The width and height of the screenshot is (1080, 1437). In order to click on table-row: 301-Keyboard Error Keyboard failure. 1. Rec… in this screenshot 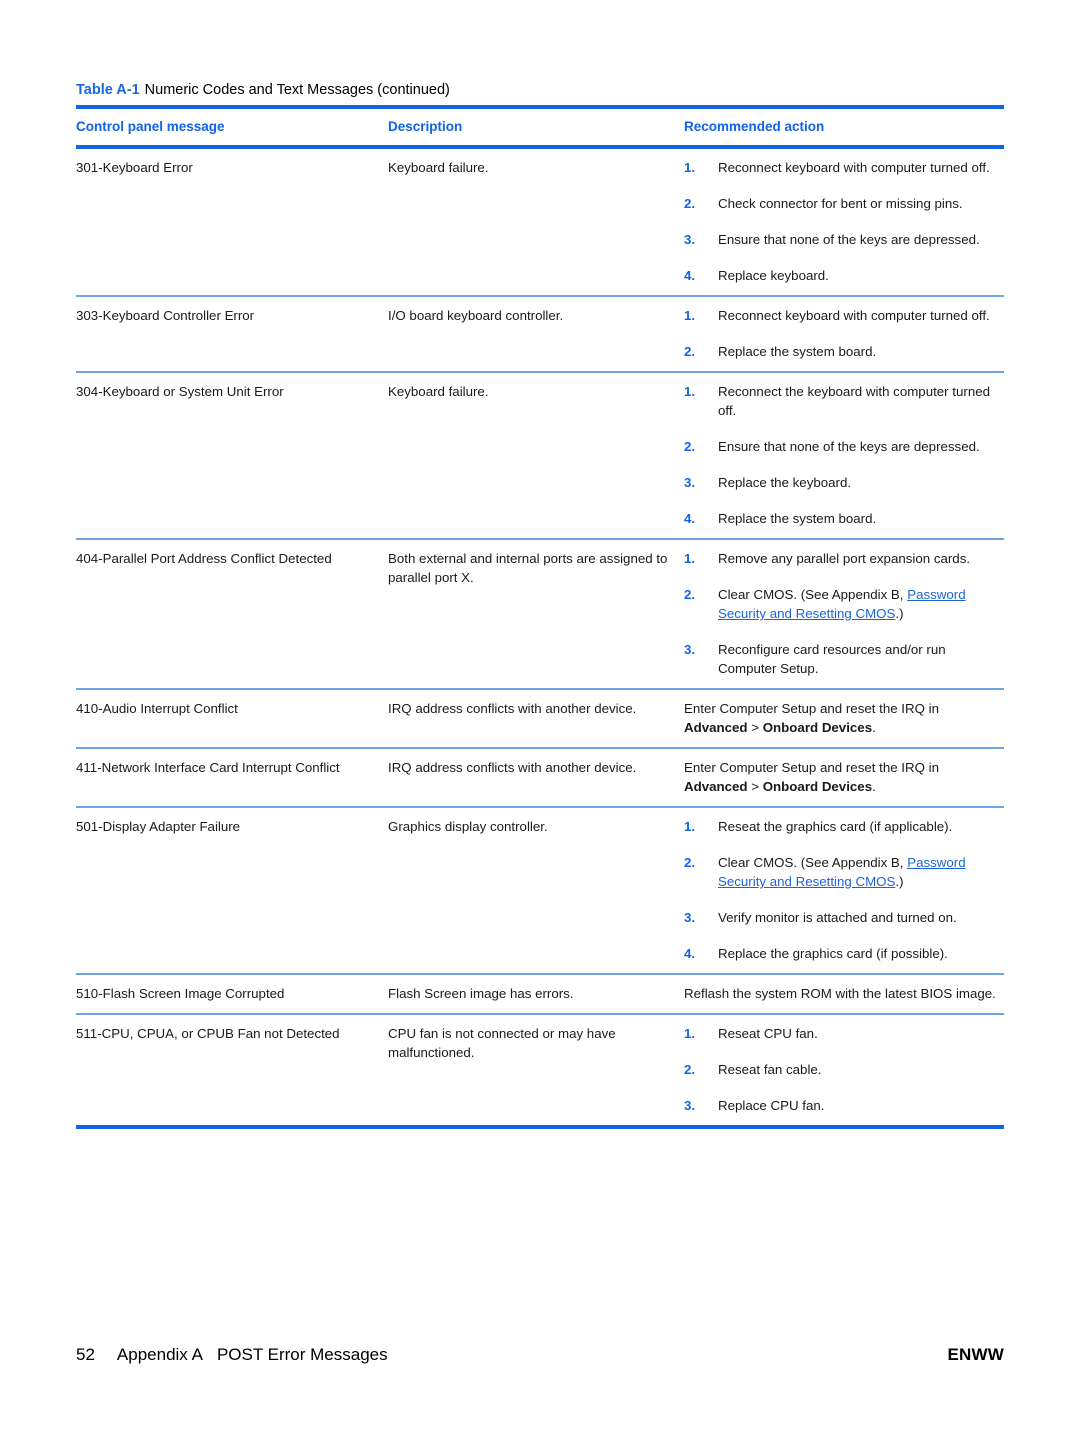, I will do `click(540, 222)`.